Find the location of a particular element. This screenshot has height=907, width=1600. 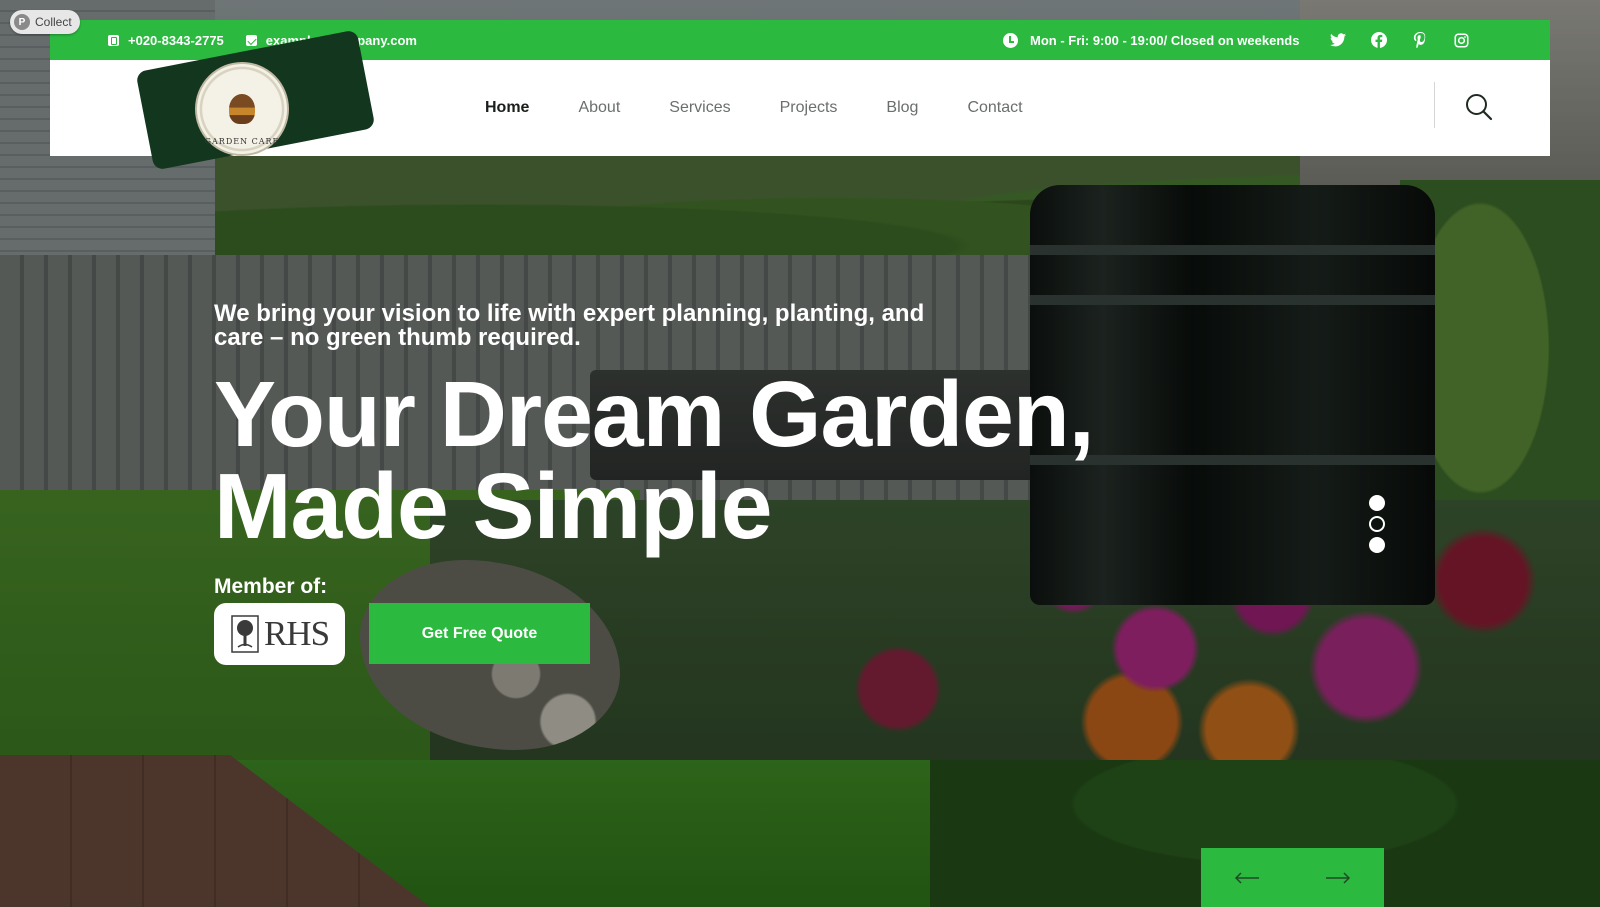

nav-item-blog: Blog is located at coordinates (902, 108).